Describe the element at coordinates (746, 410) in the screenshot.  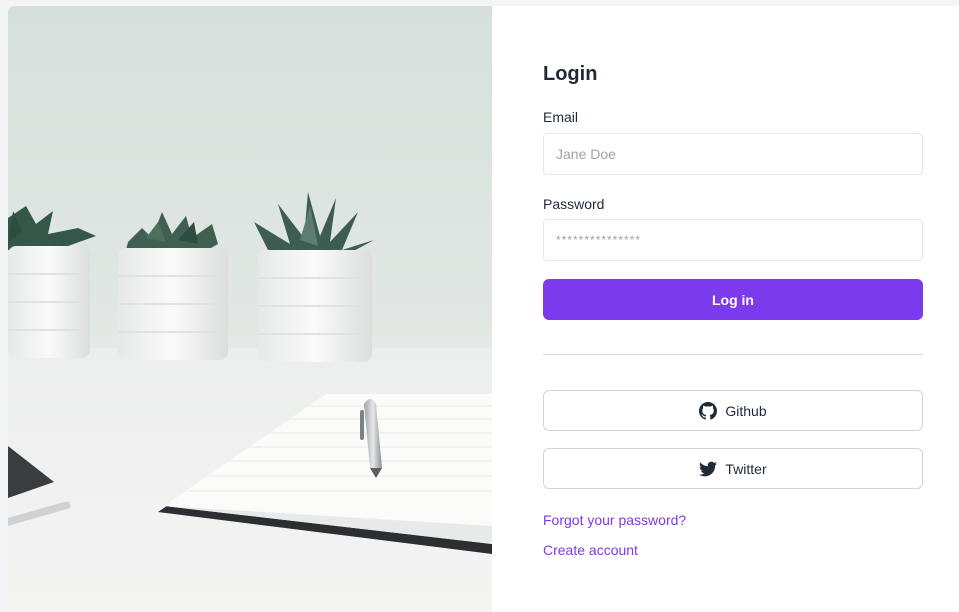
I see `github-label: Github` at that location.